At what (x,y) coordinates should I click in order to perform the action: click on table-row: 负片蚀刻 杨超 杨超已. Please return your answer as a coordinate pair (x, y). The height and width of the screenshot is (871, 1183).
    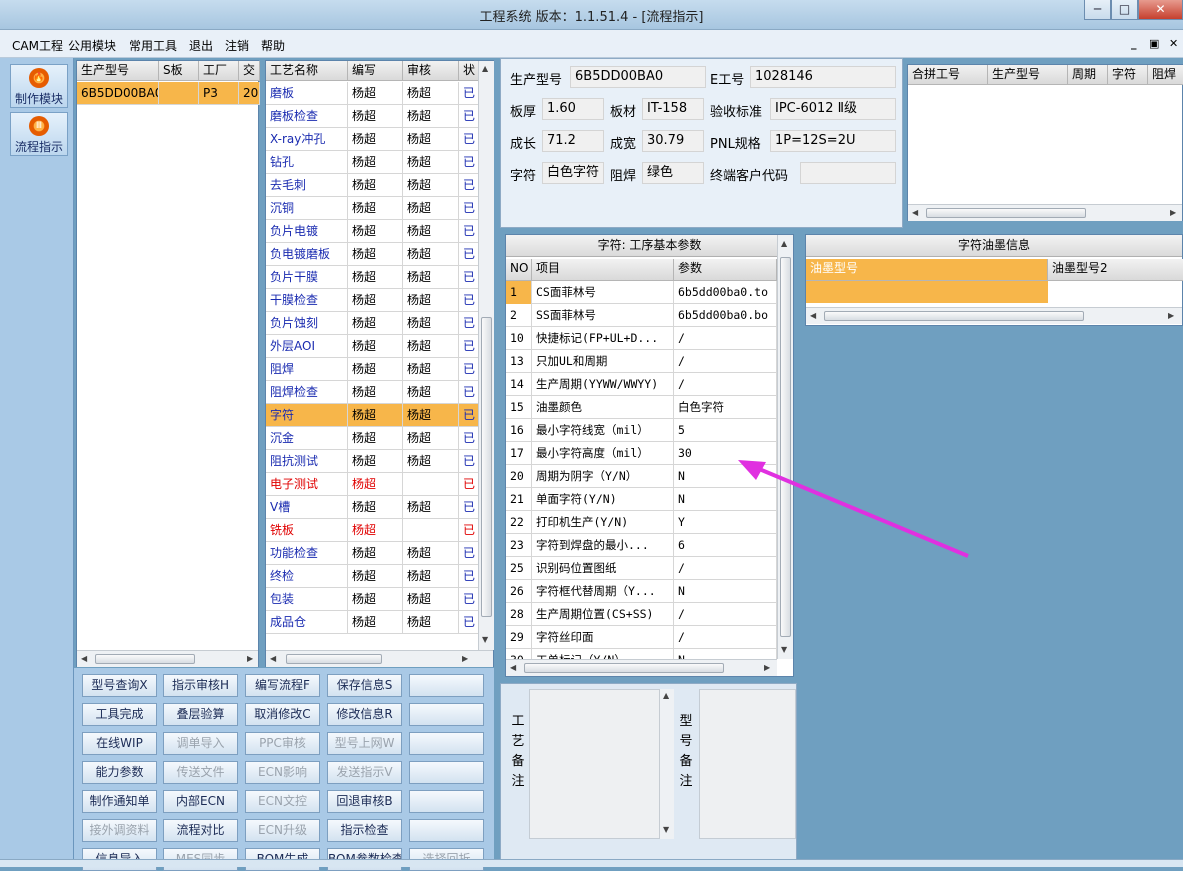
    Looking at the image, I should click on (372, 323).